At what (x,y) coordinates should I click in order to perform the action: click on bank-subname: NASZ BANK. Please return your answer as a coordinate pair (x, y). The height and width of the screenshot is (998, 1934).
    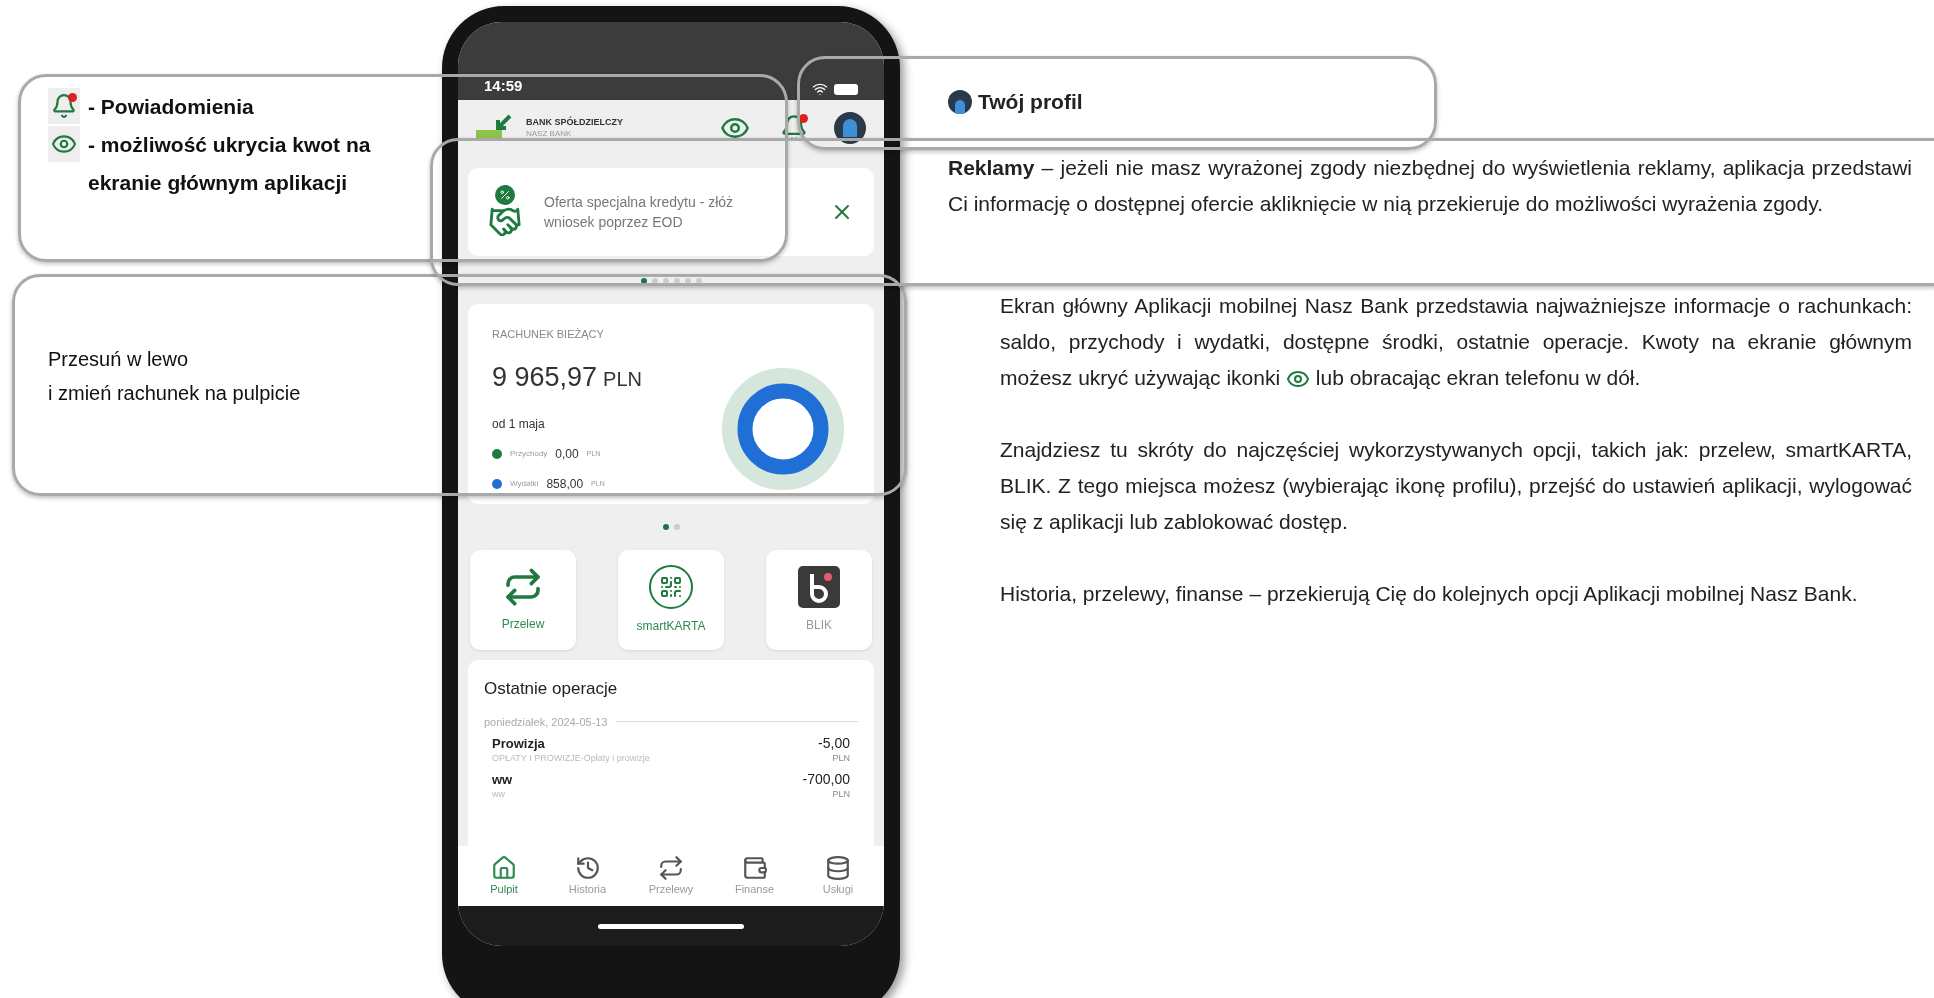
    Looking at the image, I should click on (549, 133).